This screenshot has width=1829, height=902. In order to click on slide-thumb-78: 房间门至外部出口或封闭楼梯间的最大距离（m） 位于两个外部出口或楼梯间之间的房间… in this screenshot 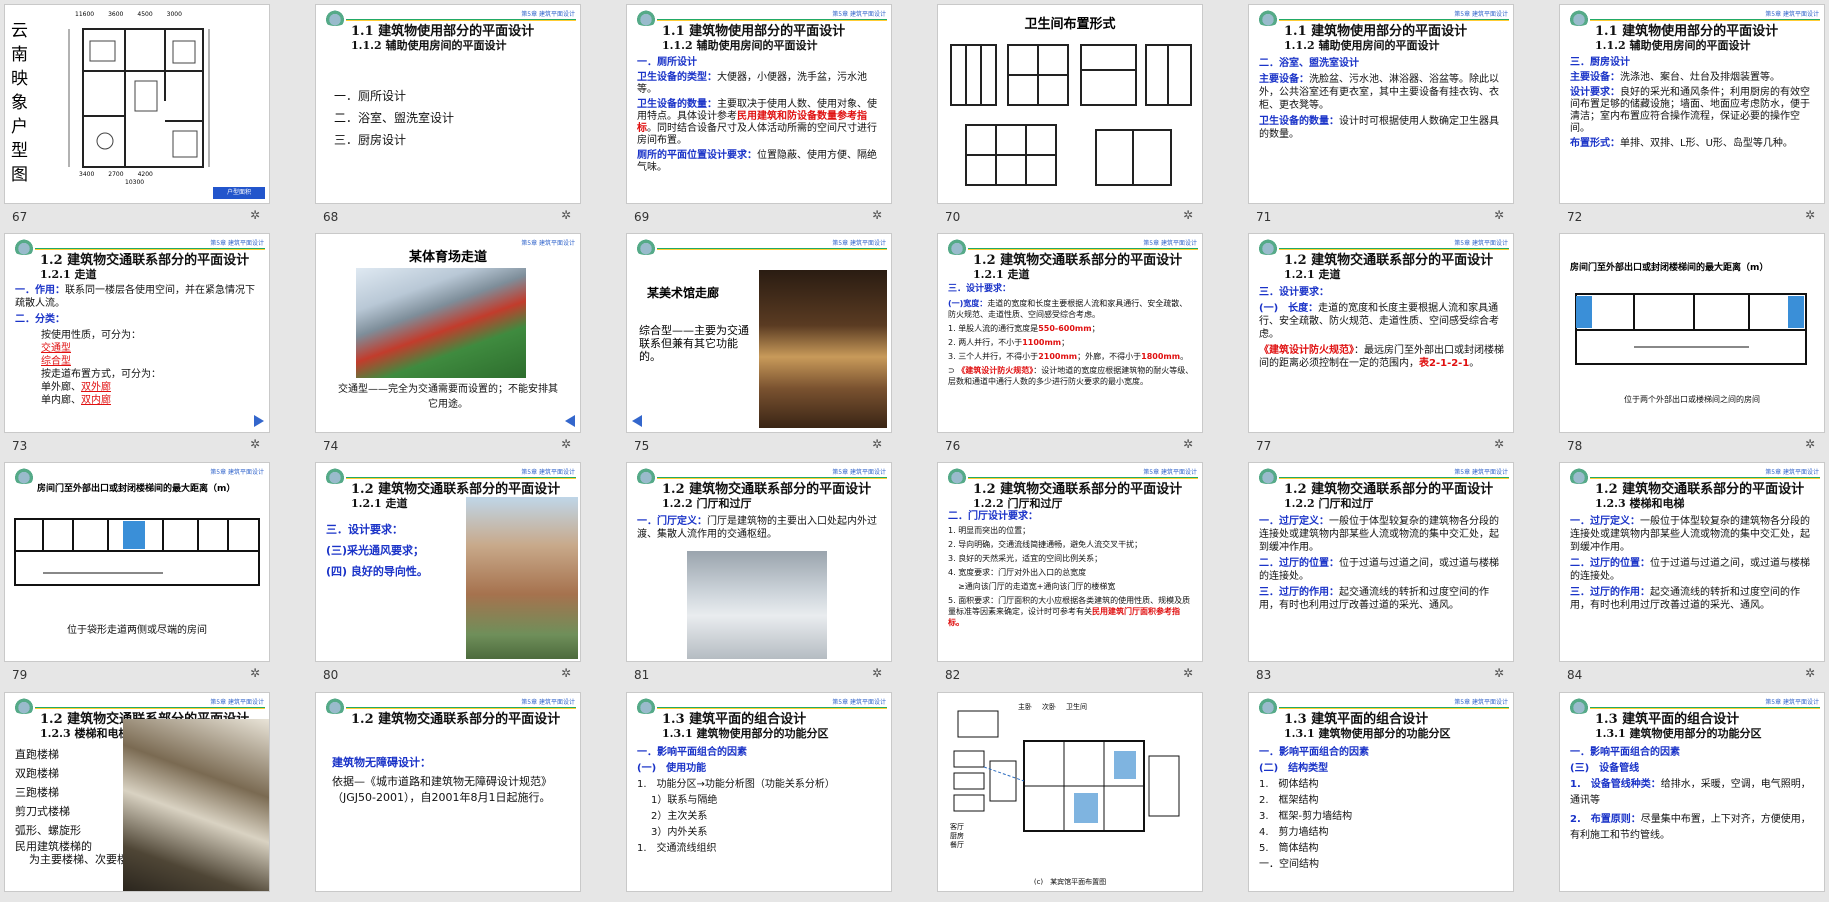, I will do `click(1690, 342)`.